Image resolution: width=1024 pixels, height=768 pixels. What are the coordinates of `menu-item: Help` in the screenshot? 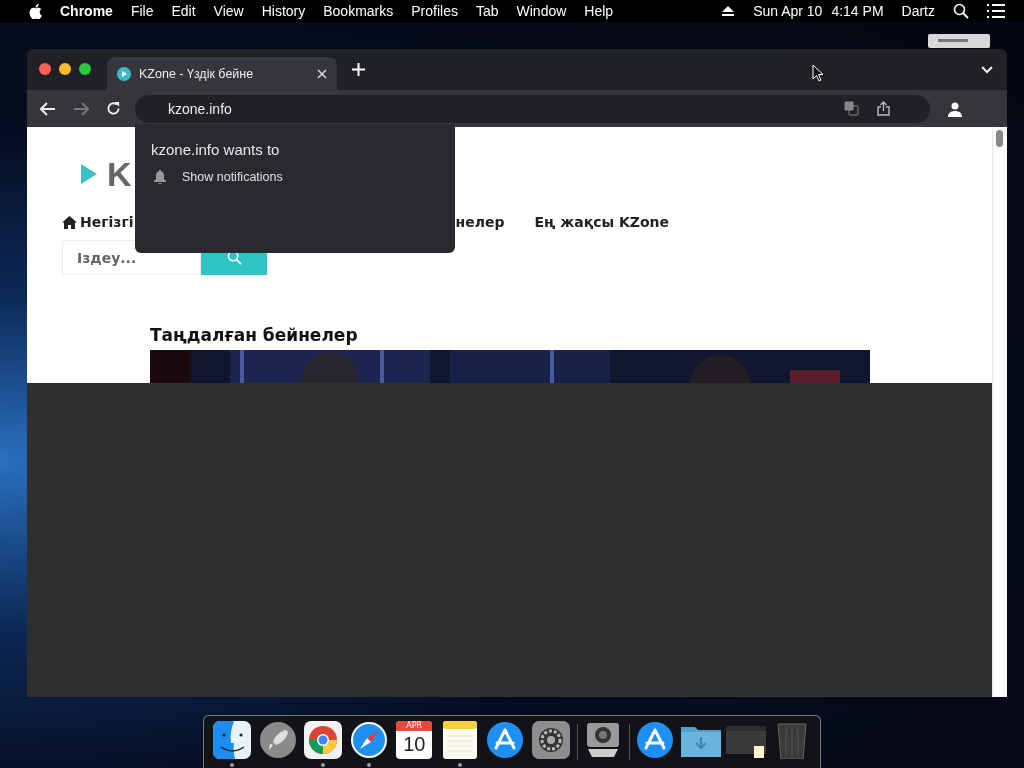 It's located at (599, 11).